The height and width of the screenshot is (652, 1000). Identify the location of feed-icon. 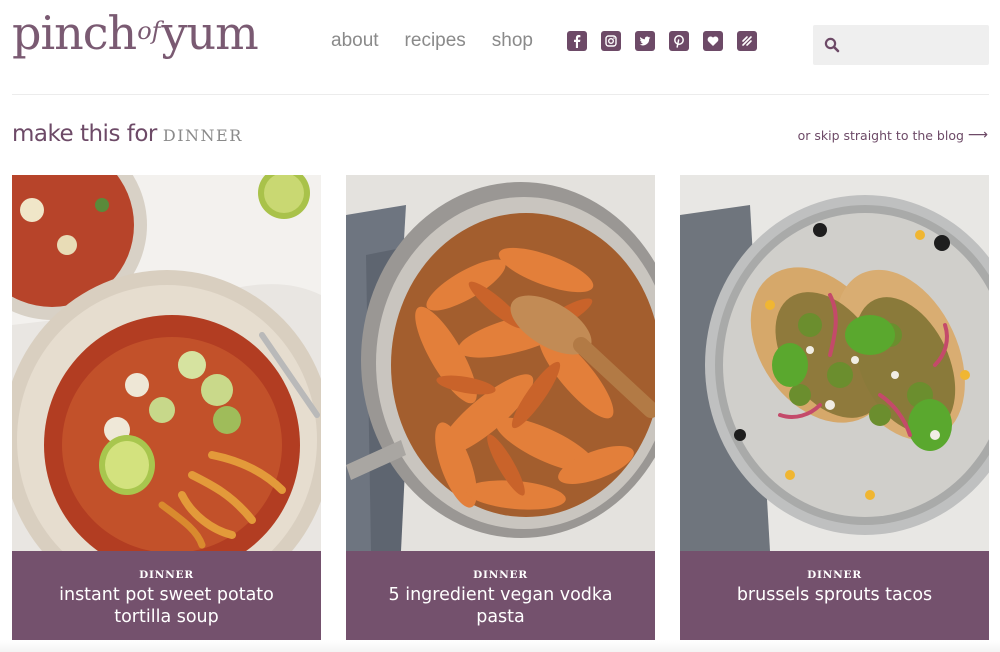
(747, 41).